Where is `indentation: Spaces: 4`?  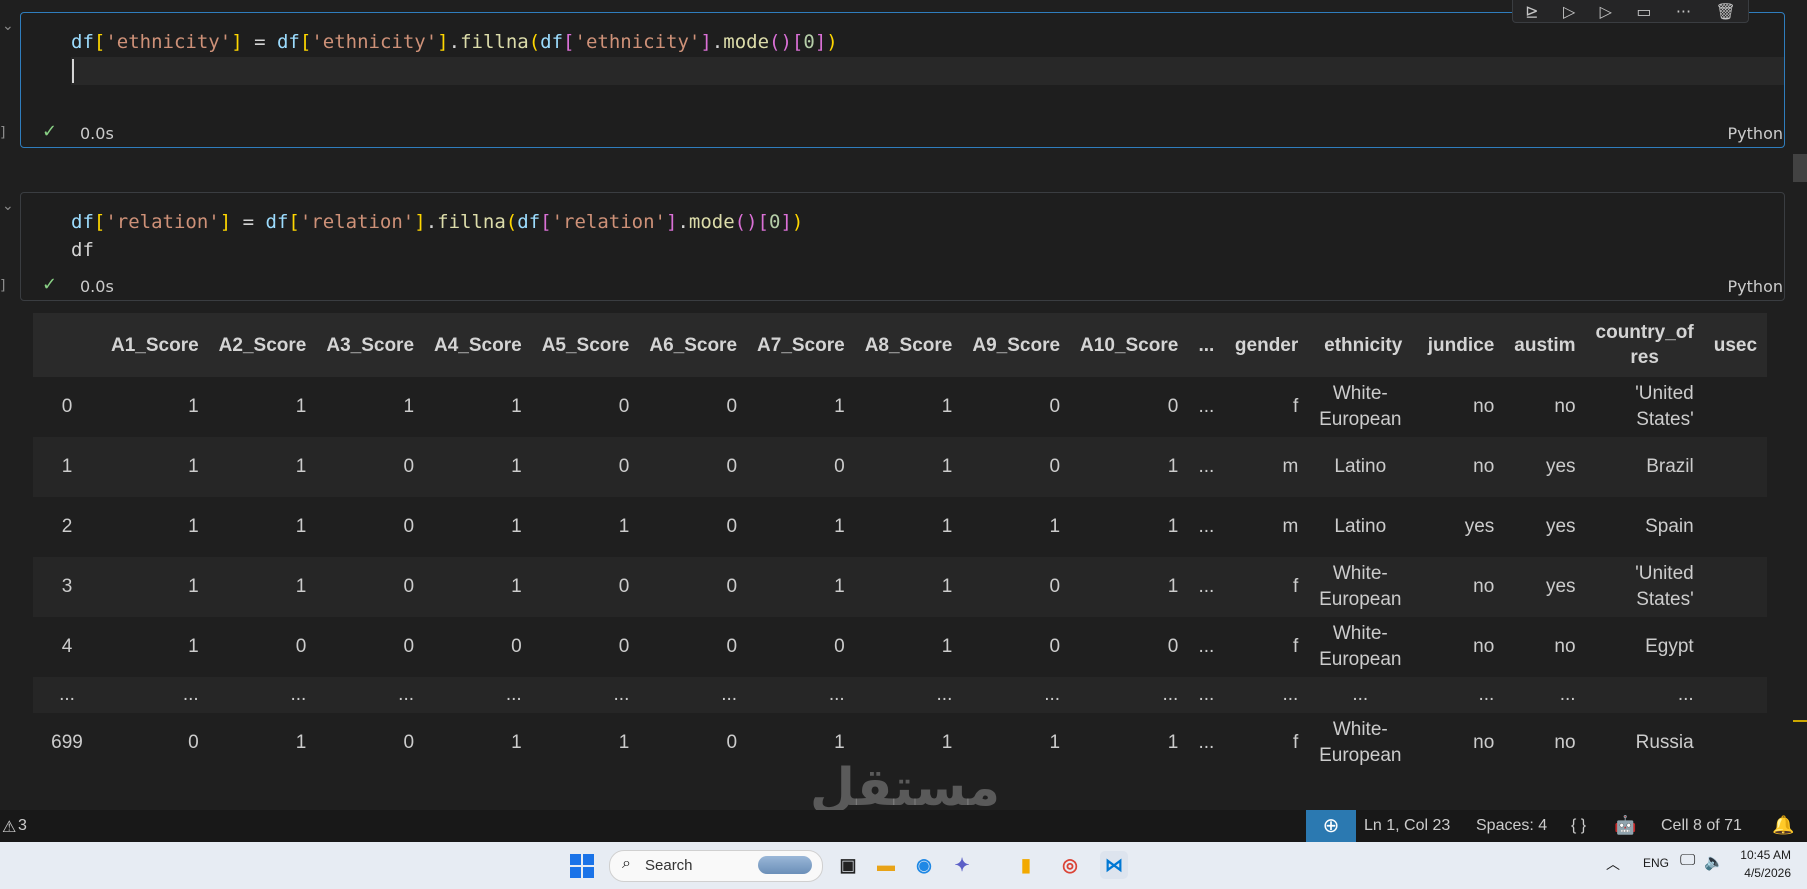
indentation: Spaces: 4 is located at coordinates (1511, 826).